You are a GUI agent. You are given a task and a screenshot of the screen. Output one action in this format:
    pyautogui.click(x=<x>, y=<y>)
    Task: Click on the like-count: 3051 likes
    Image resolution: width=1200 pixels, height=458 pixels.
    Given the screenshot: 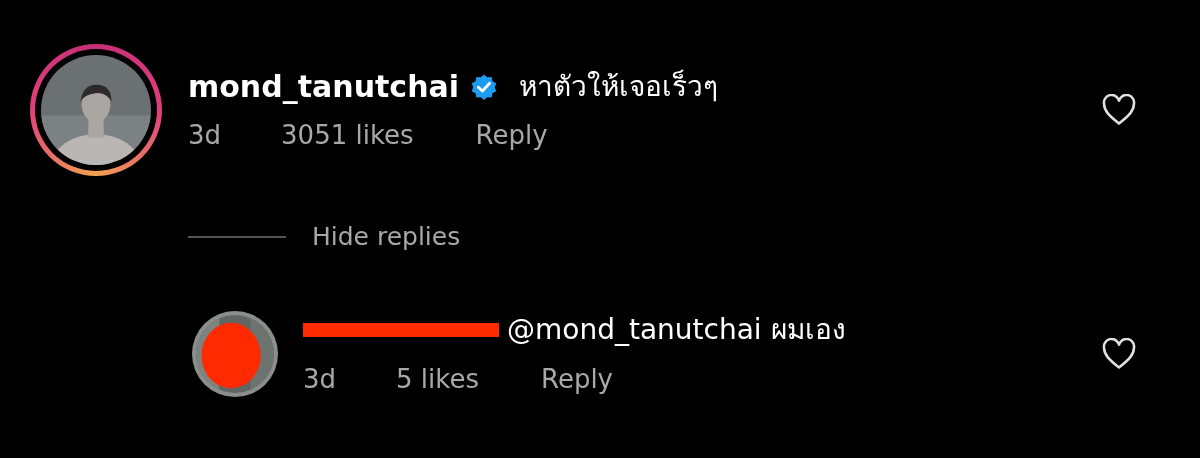 What is the action you would take?
    pyautogui.click(x=347, y=135)
    